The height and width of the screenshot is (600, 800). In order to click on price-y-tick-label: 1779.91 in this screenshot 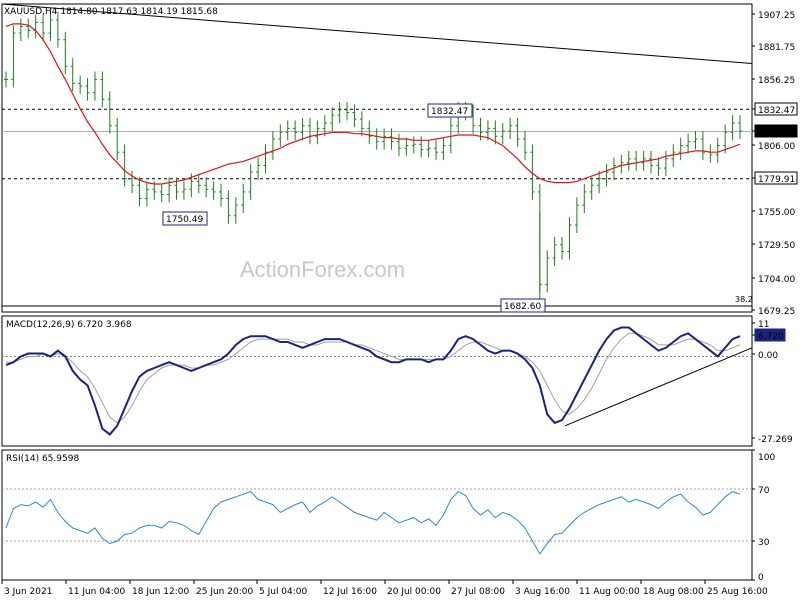, I will do `click(776, 180)`.